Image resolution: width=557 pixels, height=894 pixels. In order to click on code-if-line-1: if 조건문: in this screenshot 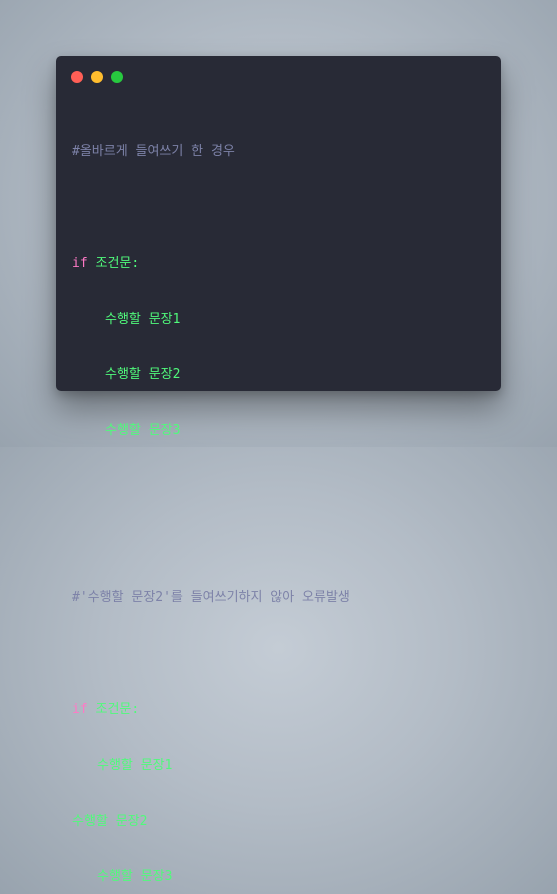, I will do `click(211, 264)`.